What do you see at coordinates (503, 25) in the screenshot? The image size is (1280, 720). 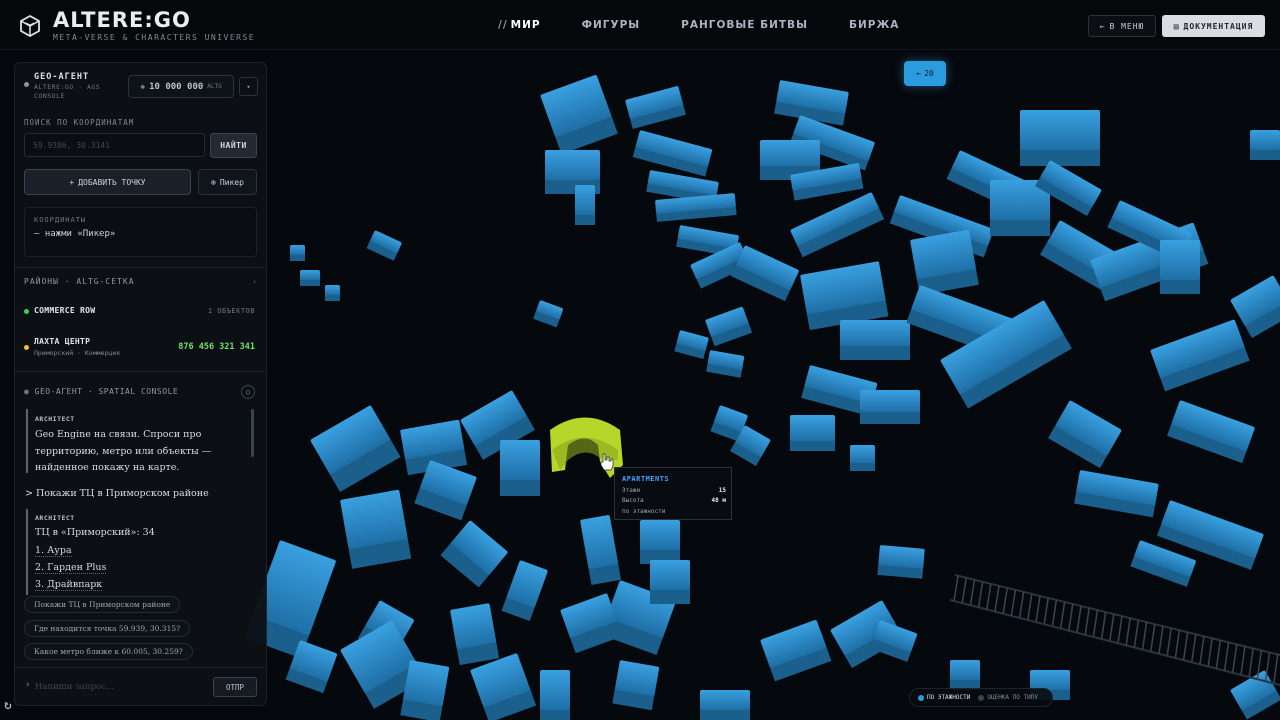 I see `nav-active-prefix: //` at bounding box center [503, 25].